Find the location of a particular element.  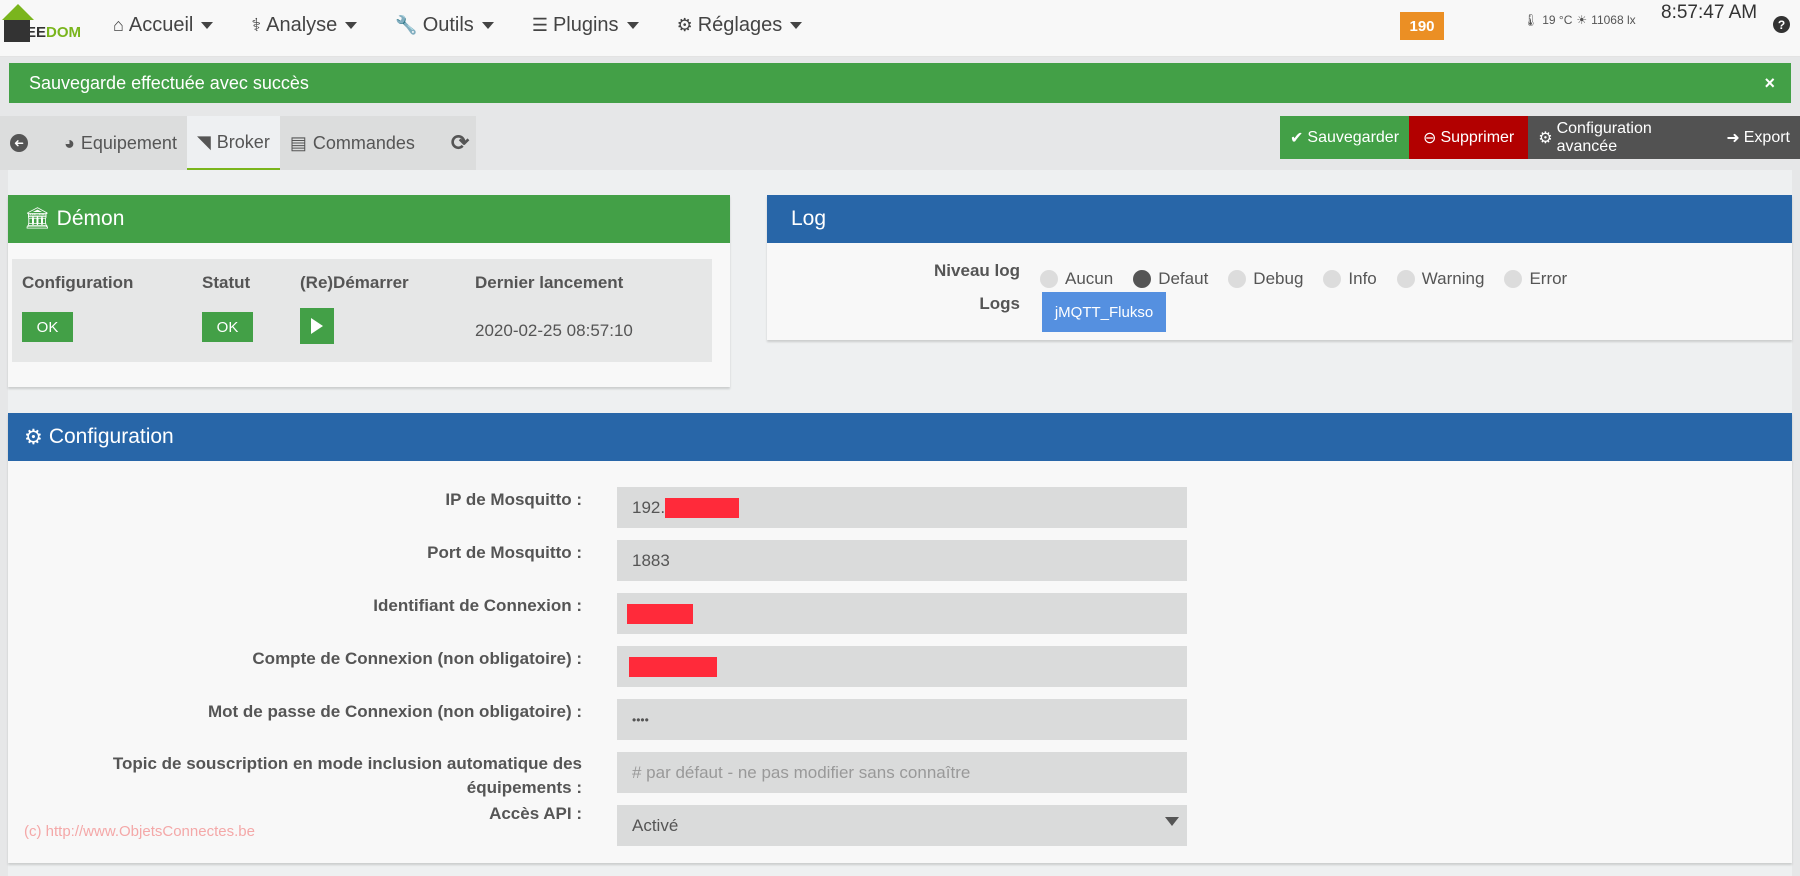

export-label: Export is located at coordinates (1766, 137).